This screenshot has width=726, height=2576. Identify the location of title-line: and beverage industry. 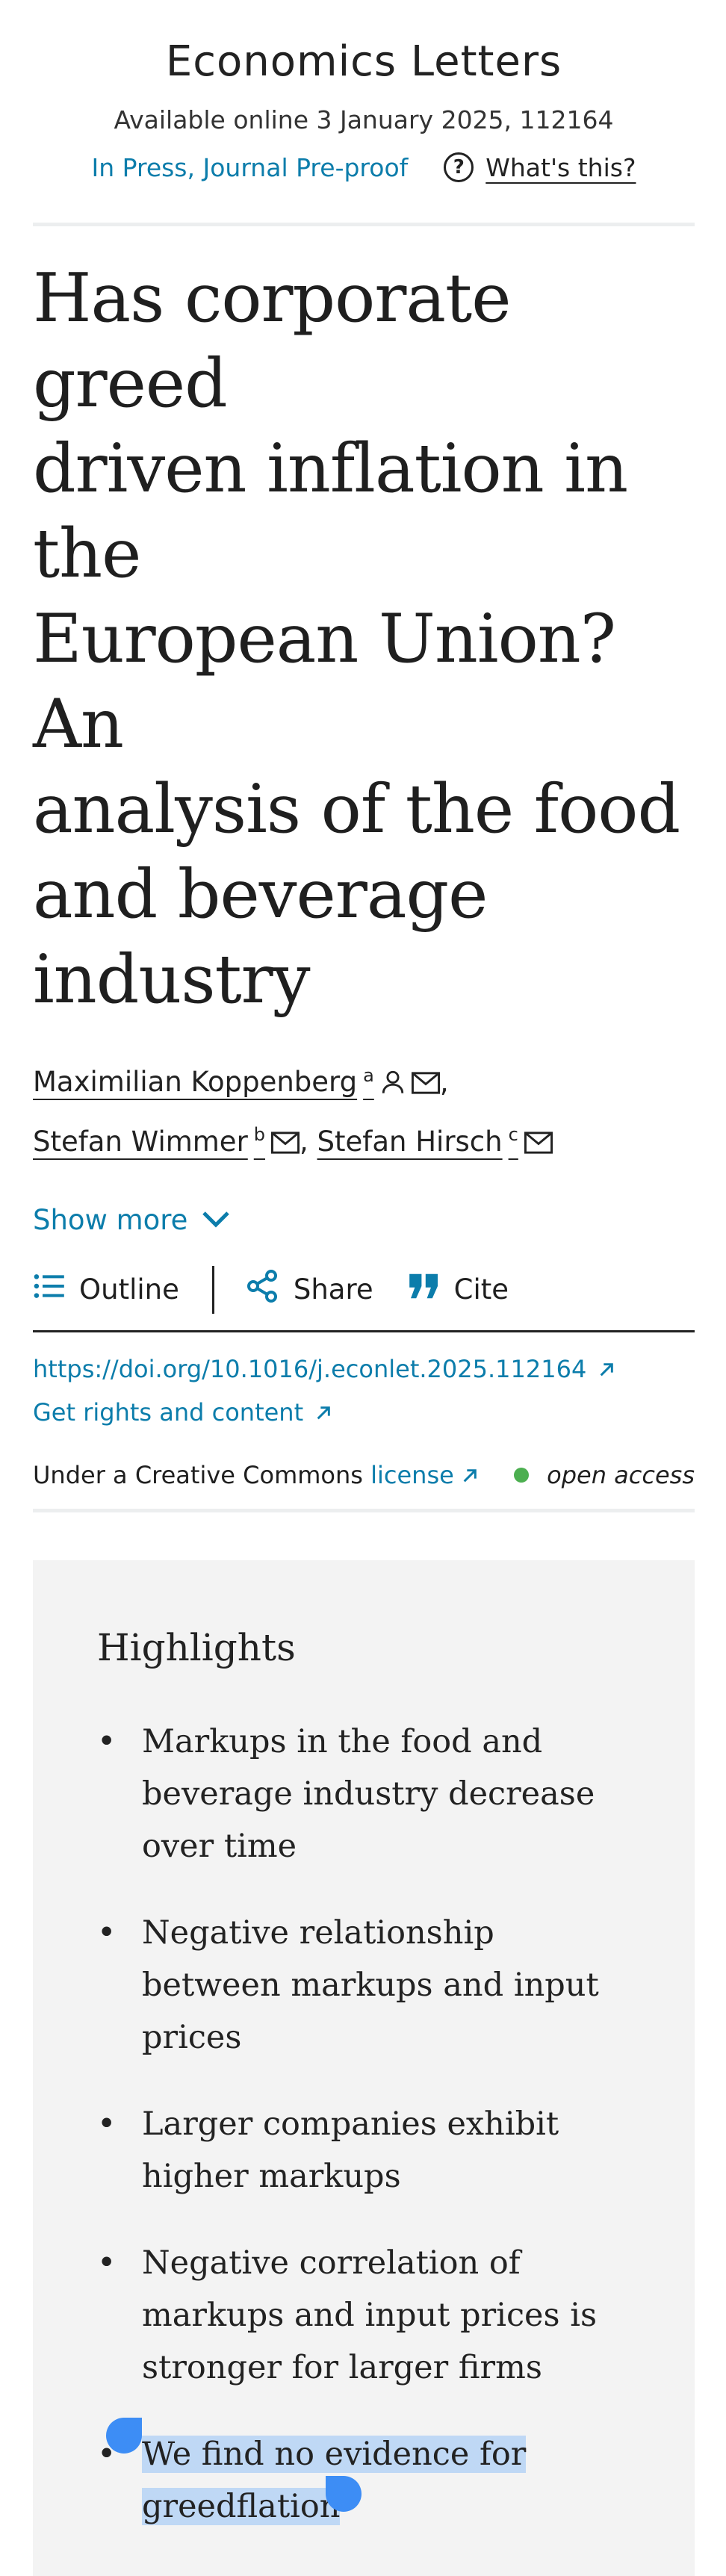
(260, 937).